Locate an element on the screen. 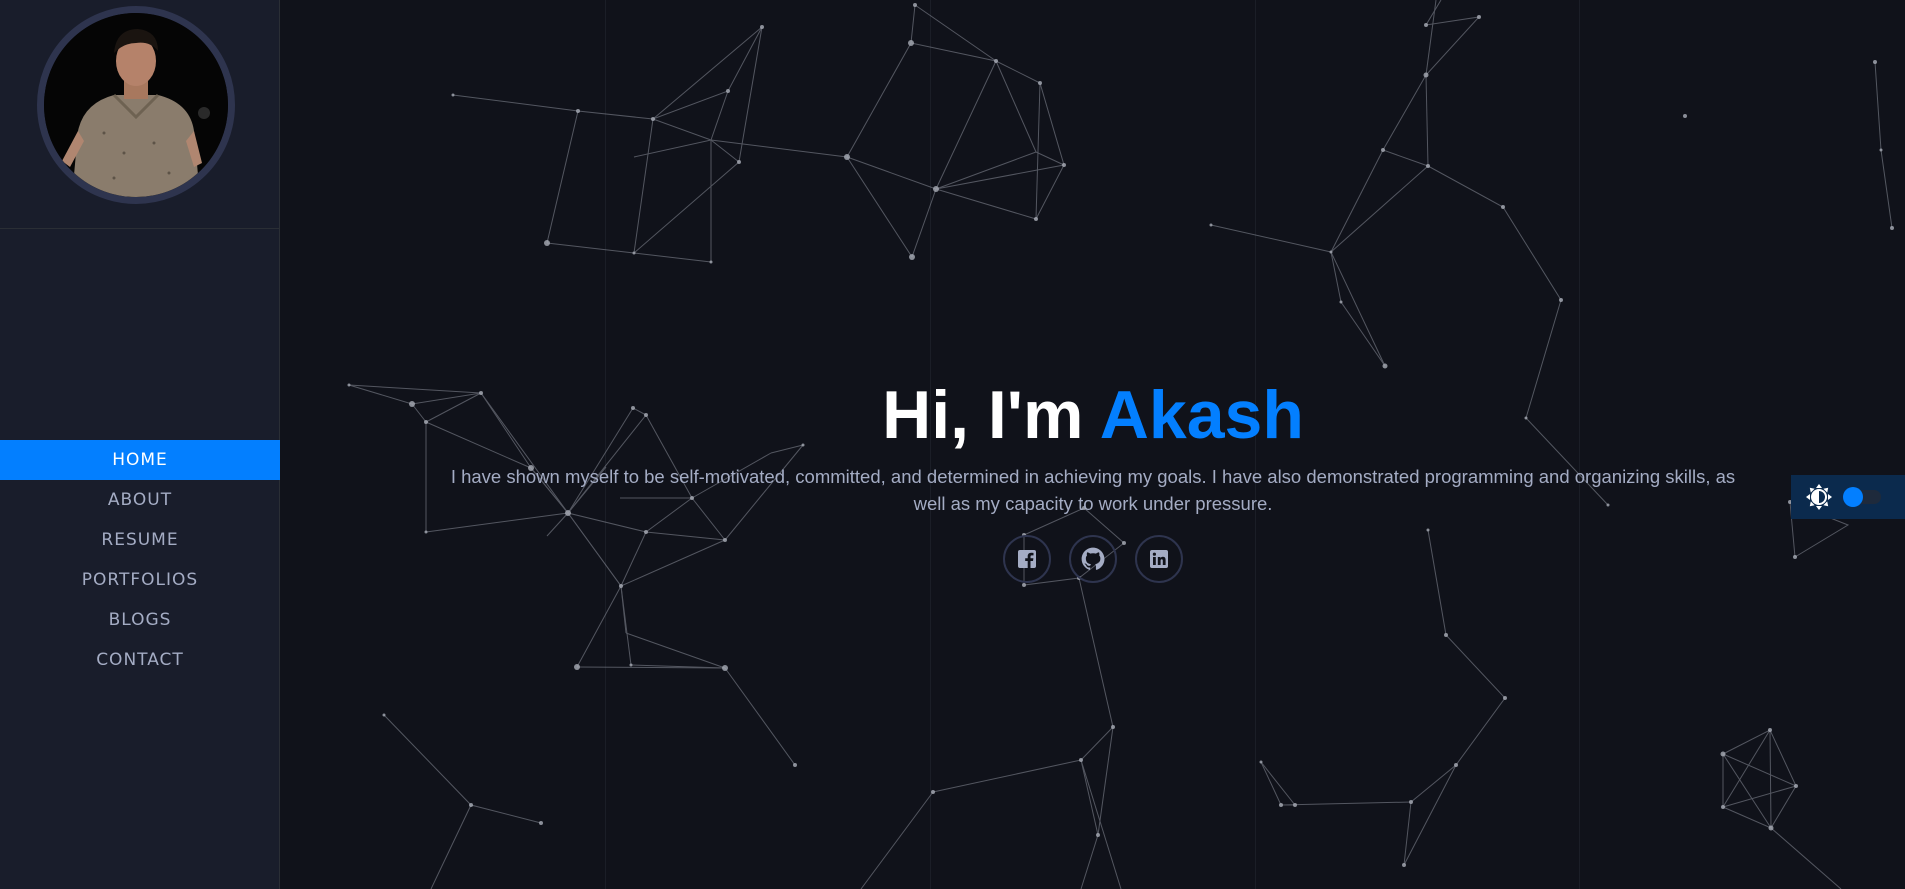 This screenshot has width=1905, height=889. hero-name: Akash is located at coordinates (1201, 415).